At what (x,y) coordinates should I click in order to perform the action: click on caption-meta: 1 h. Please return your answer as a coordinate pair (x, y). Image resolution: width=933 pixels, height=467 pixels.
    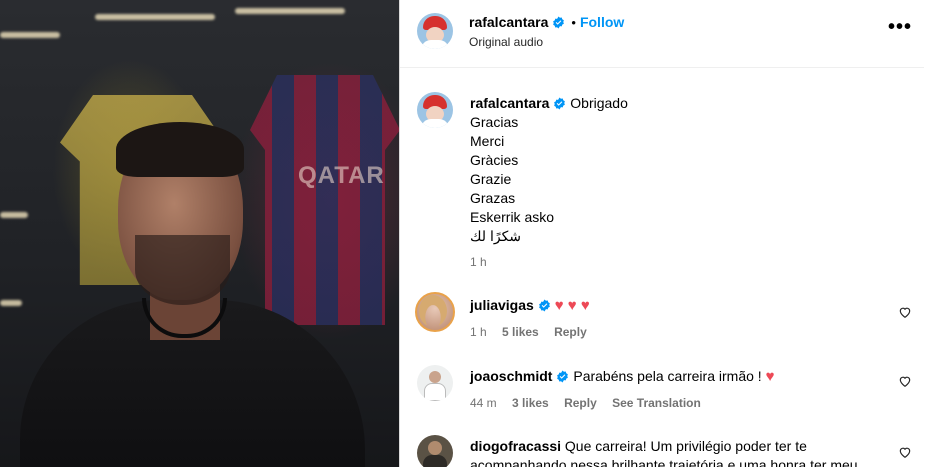
    Looking at the image, I should click on (484, 262).